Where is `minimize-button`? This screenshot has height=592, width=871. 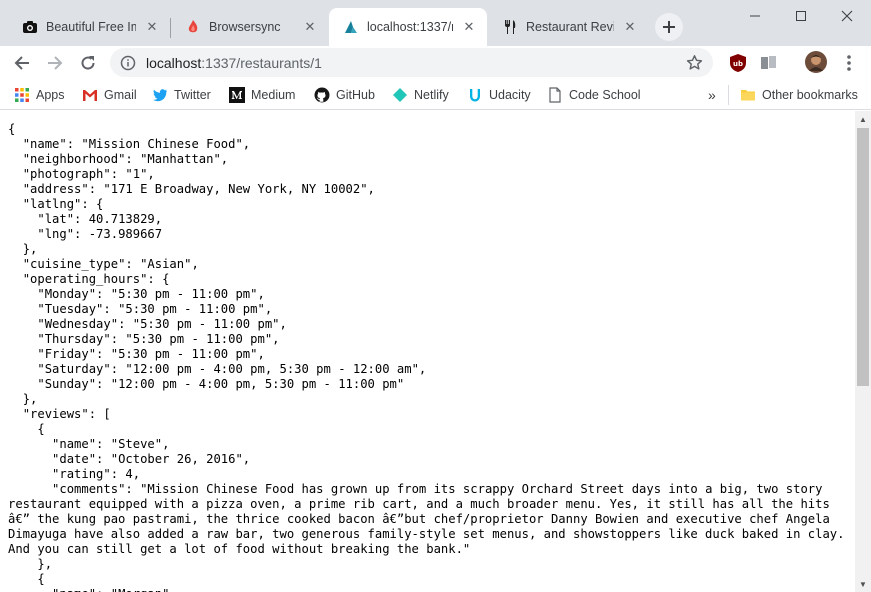
minimize-button is located at coordinates (755, 16).